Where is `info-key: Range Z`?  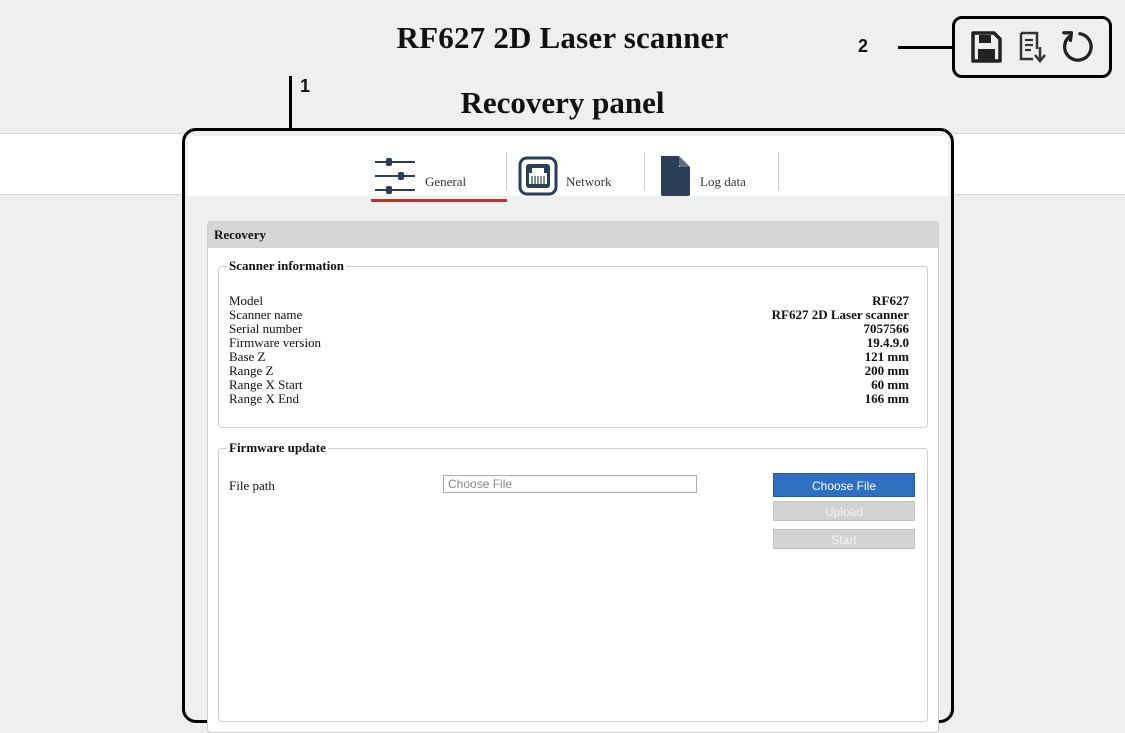 info-key: Range Z is located at coordinates (251, 370).